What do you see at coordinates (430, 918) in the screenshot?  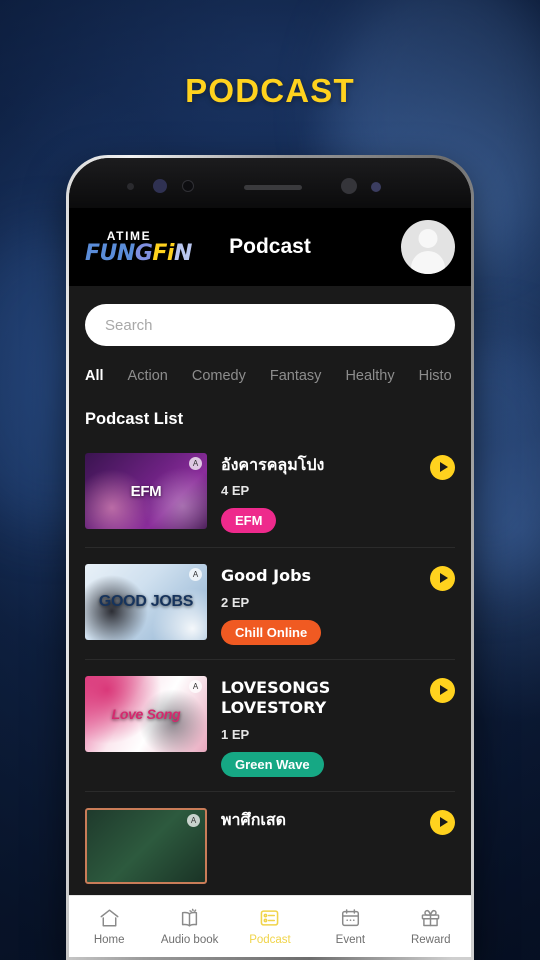 I see `gift-icon` at bounding box center [430, 918].